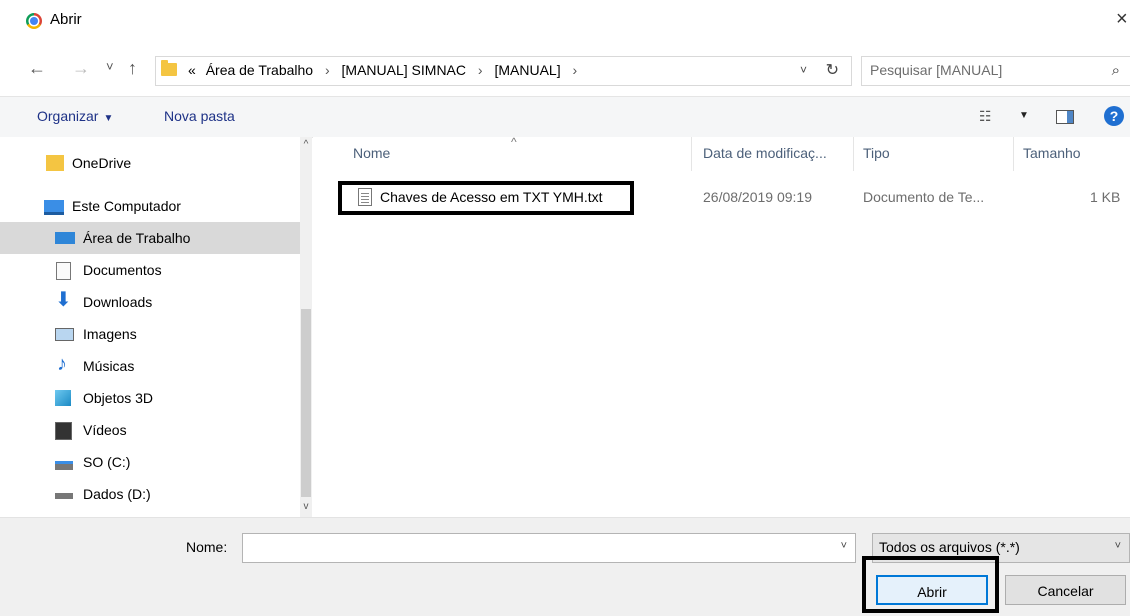 This screenshot has height=616, width=1130. Describe the element at coordinates (137, 238) in the screenshot. I see `sidebar-item-label: Área de Trabalho` at that location.